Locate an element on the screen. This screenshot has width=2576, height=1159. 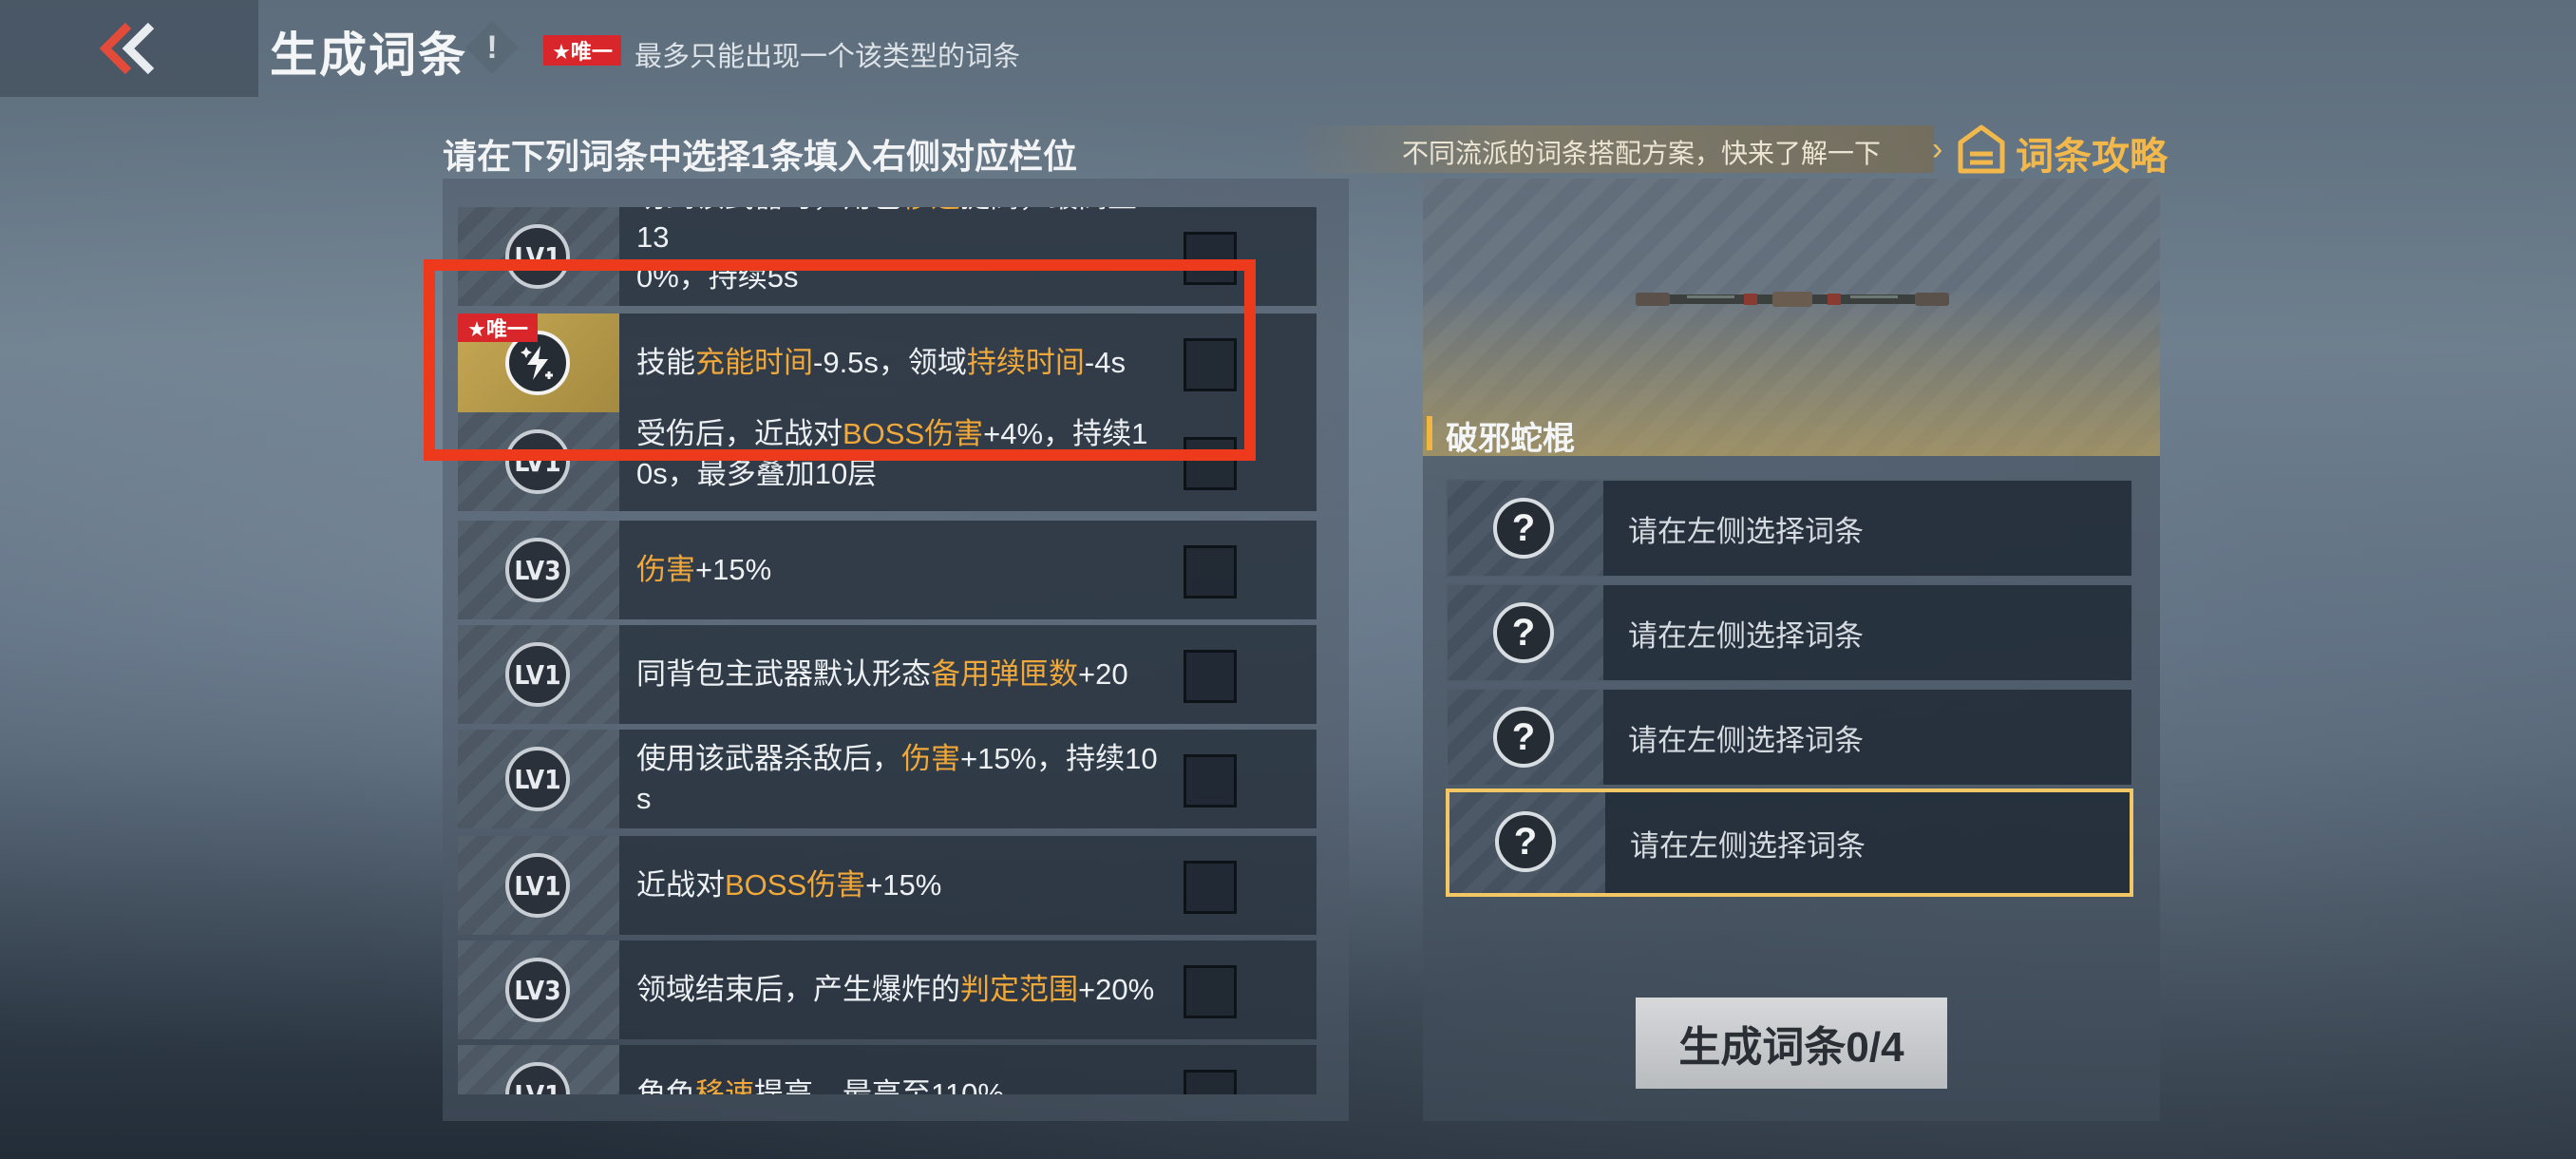
weapon-name-accent is located at coordinates (1429, 433).